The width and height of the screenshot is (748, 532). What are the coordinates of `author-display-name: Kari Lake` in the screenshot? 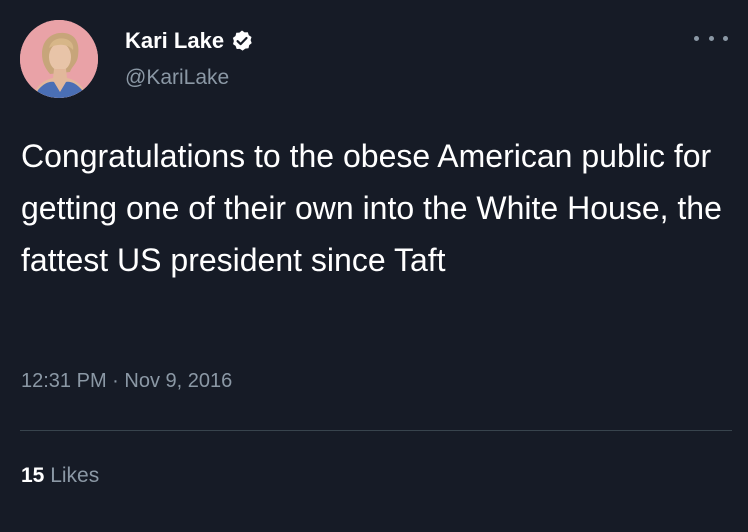 It's located at (189, 41).